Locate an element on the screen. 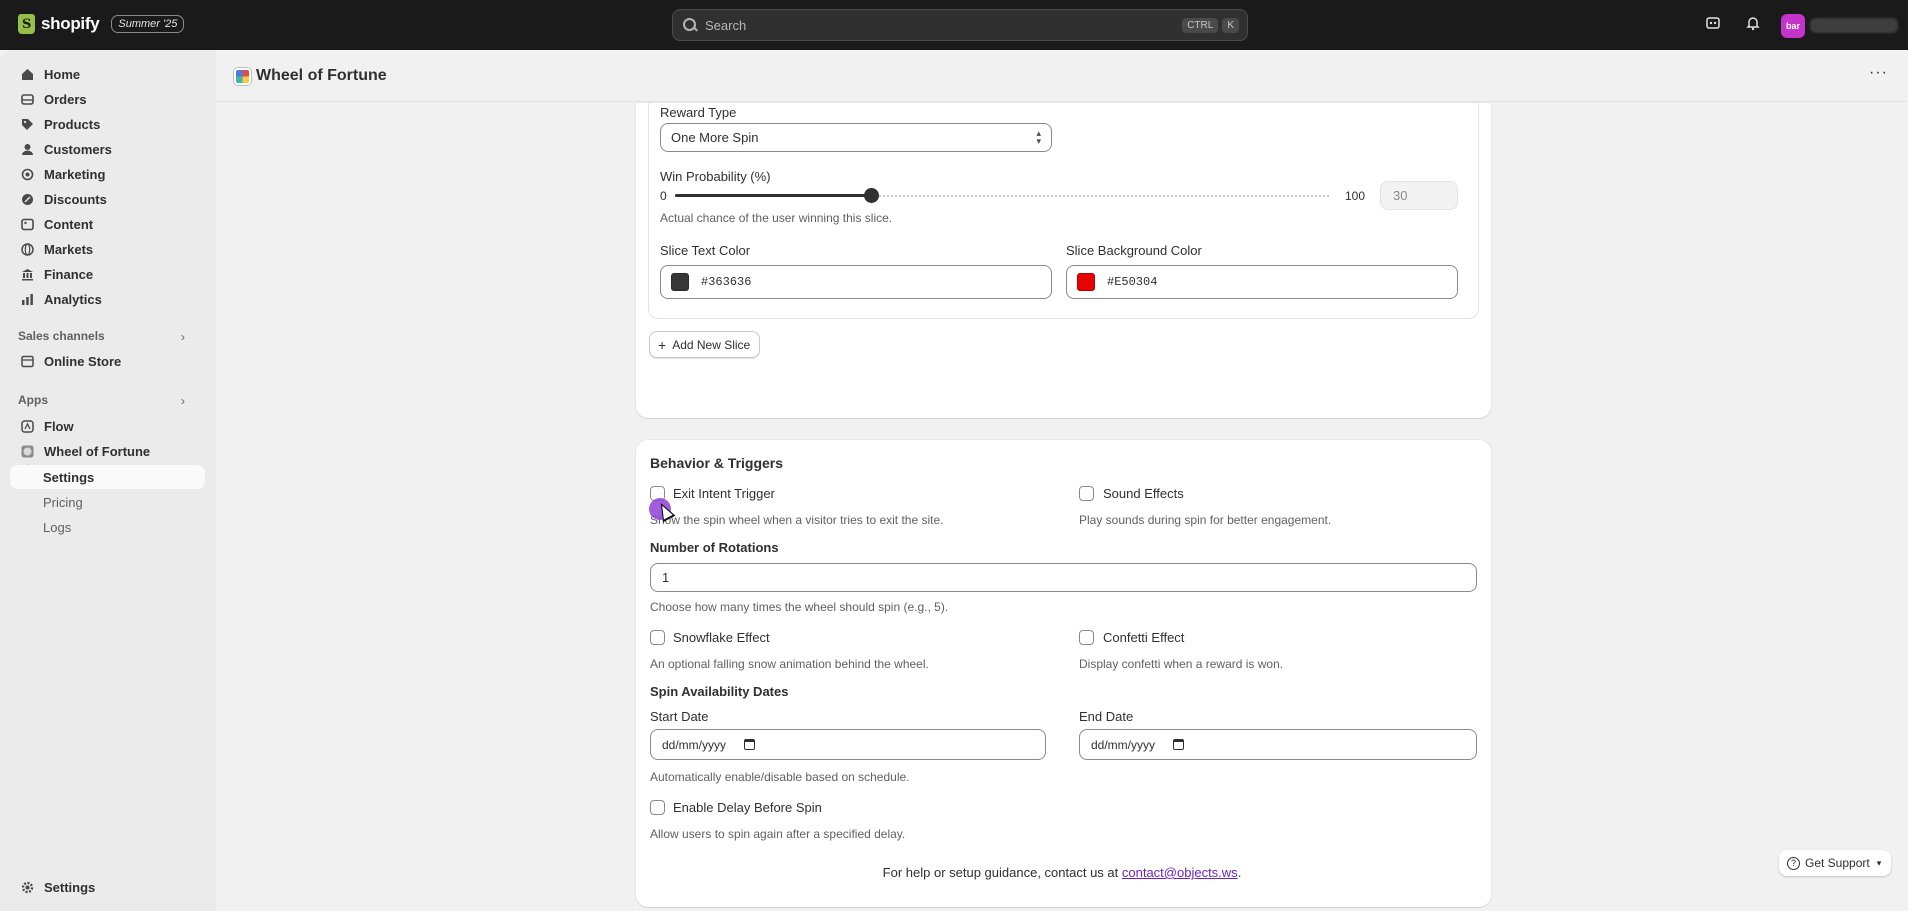 This screenshot has height=911, width=1908. store-icon is located at coordinates (1713, 25).